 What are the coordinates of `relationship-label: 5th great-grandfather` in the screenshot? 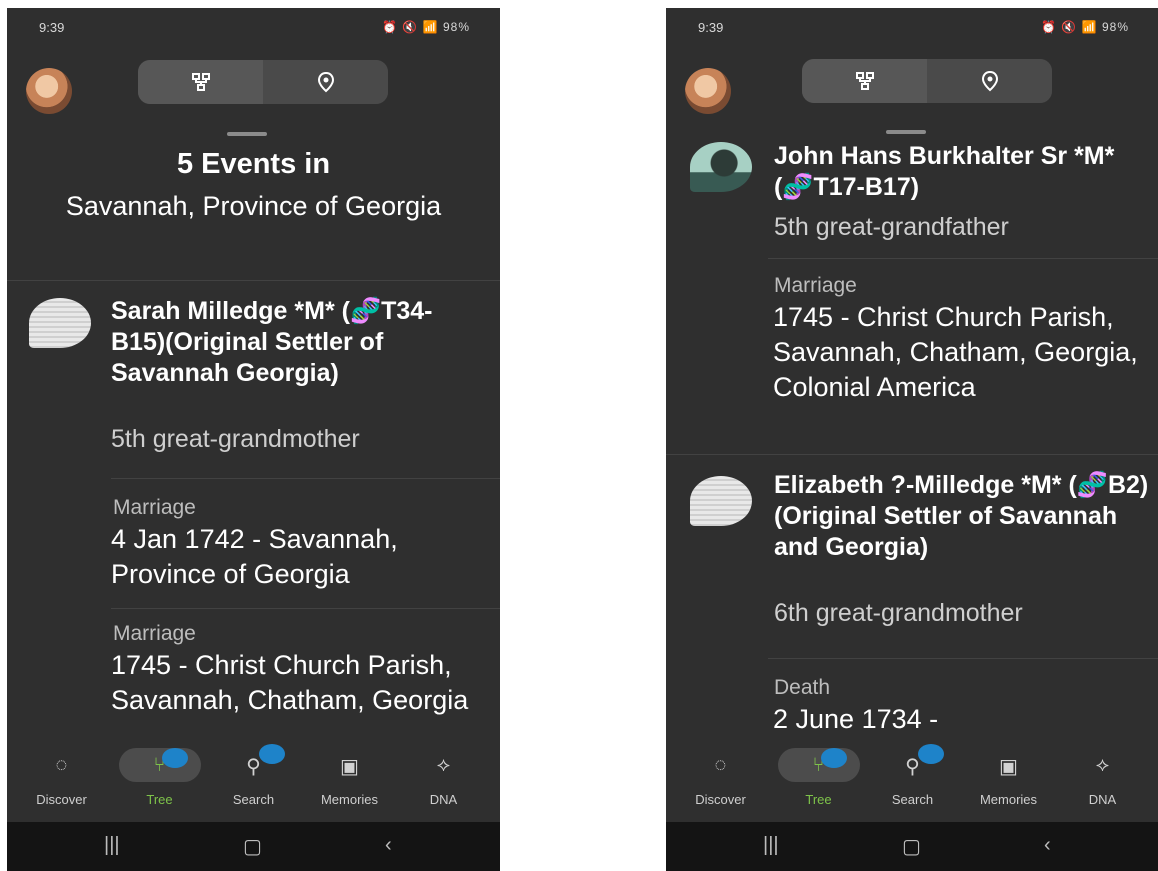 It's located at (891, 227).